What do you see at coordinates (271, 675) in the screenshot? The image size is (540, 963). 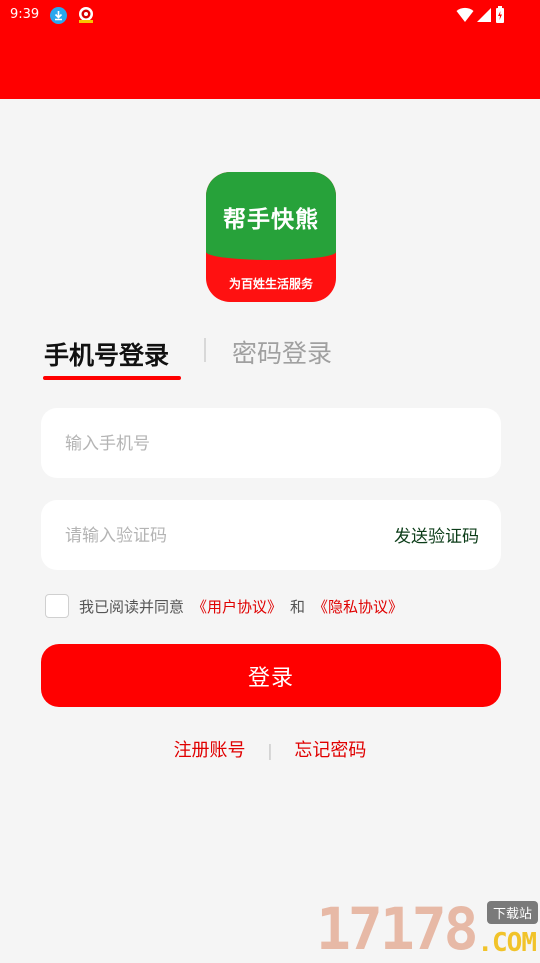 I see `login-button: 登录` at bounding box center [271, 675].